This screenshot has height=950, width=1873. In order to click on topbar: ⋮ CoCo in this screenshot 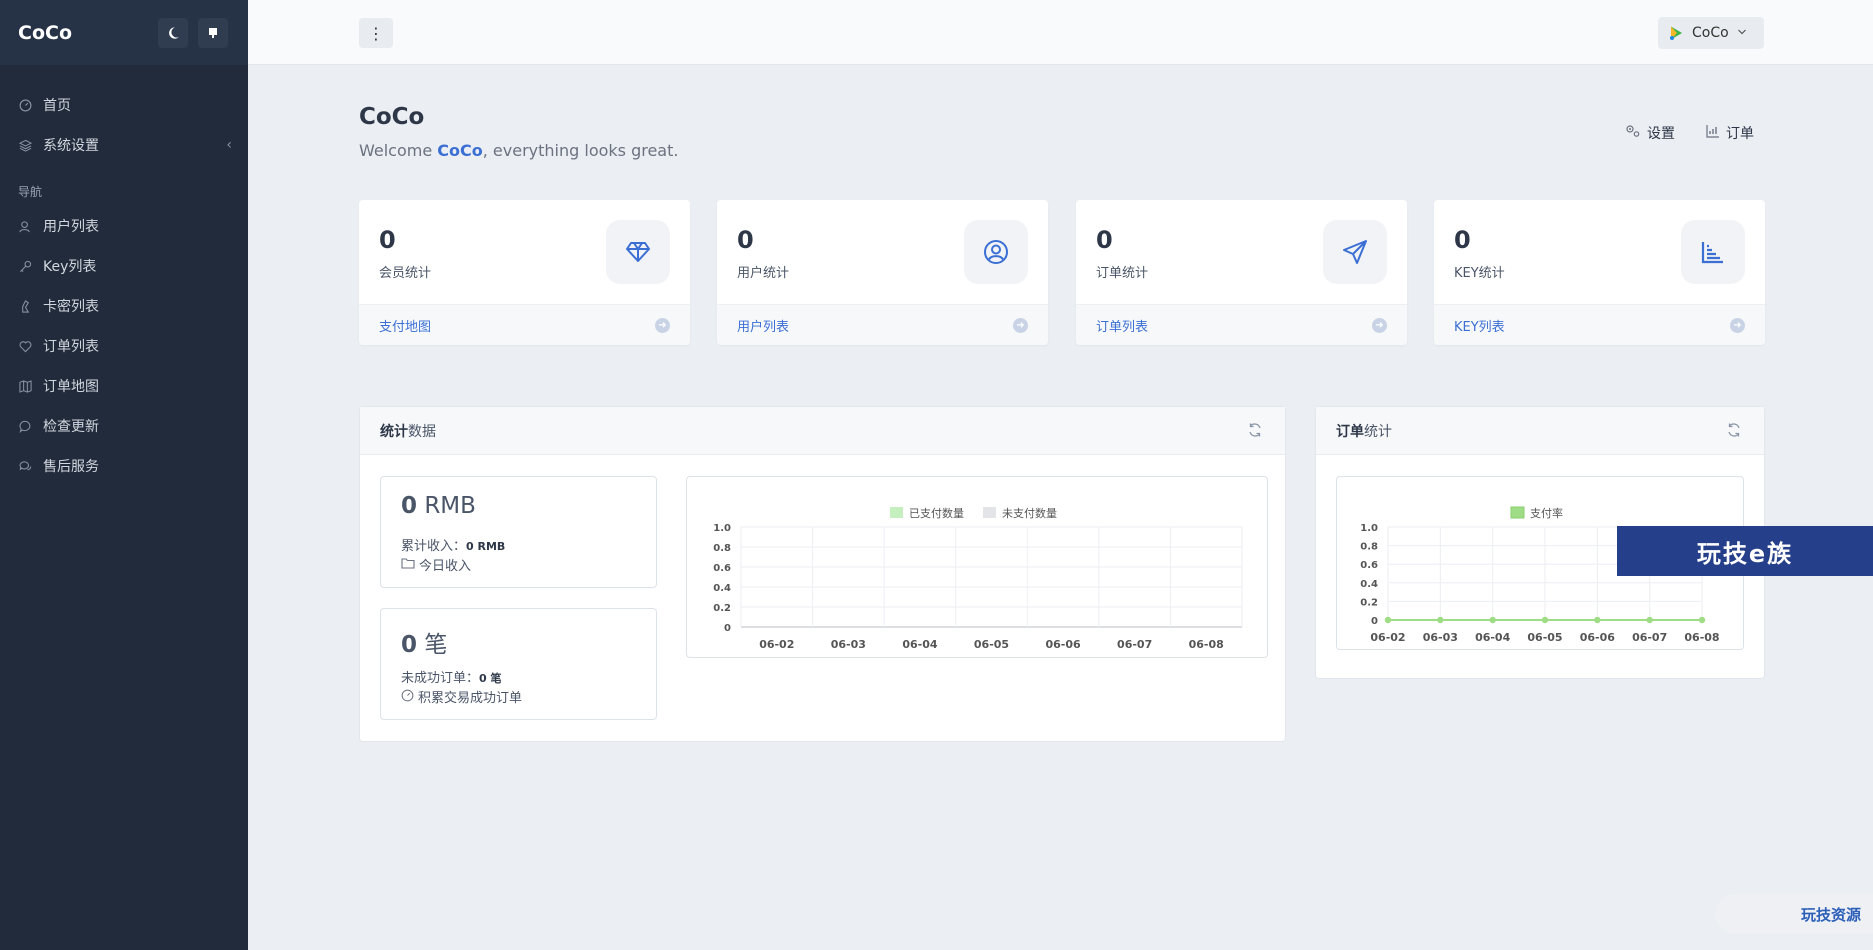, I will do `click(1060, 32)`.